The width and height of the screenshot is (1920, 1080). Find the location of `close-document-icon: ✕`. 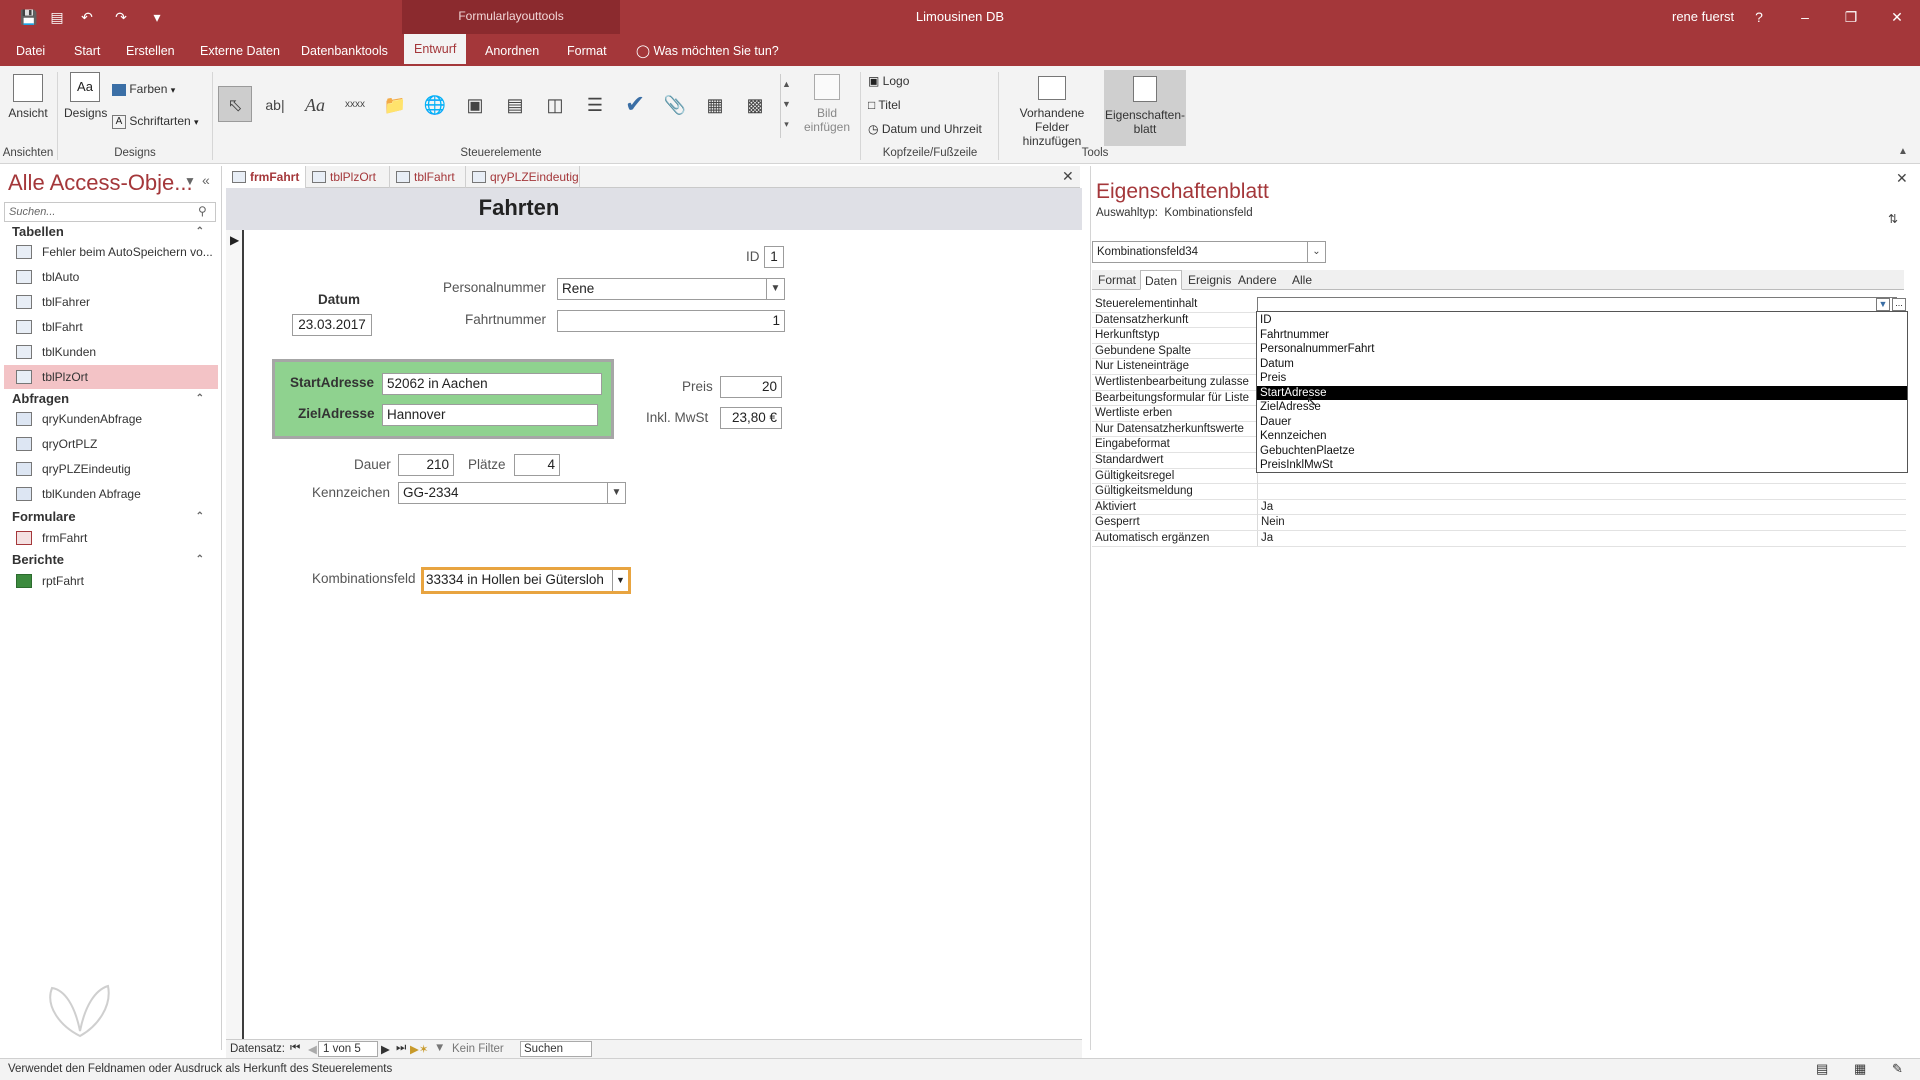

close-document-icon: ✕ is located at coordinates (1070, 176).